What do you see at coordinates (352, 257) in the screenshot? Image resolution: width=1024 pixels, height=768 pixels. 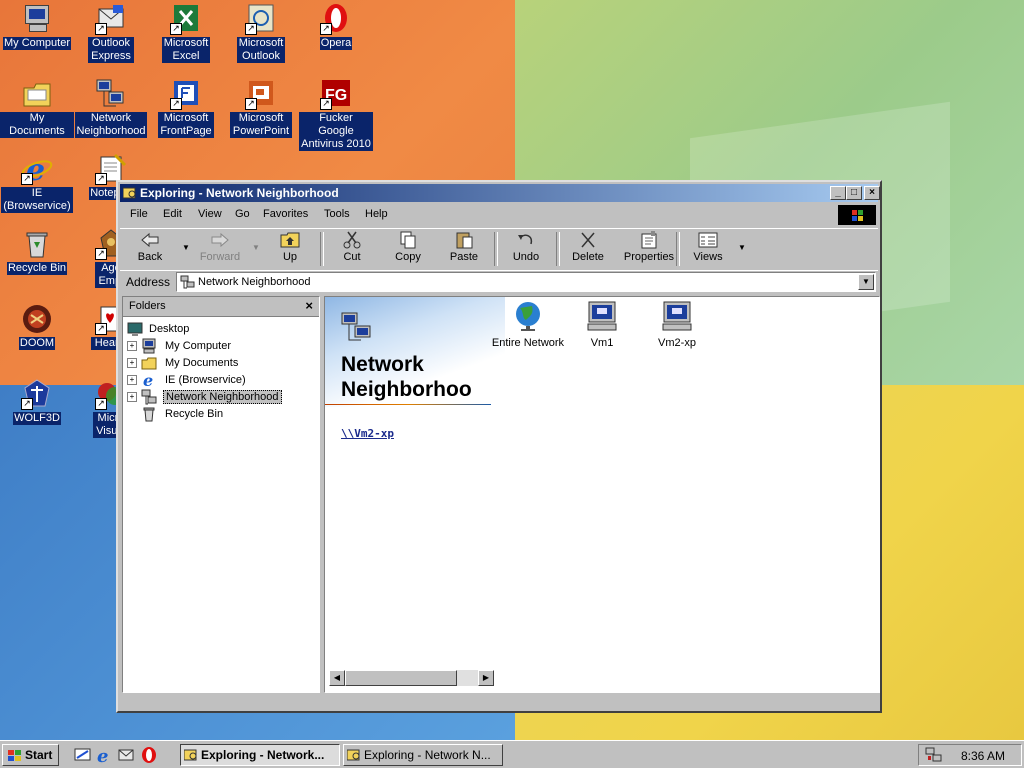 I see `cut-label: Cut` at bounding box center [352, 257].